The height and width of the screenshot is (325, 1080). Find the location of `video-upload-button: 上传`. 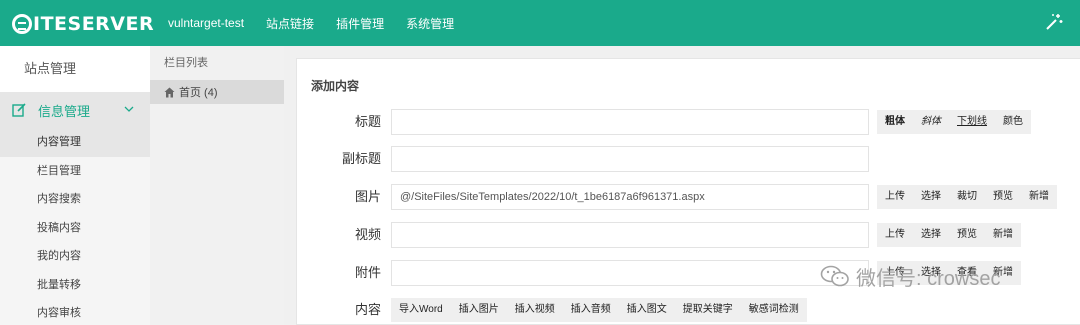

video-upload-button: 上传 is located at coordinates (895, 235).